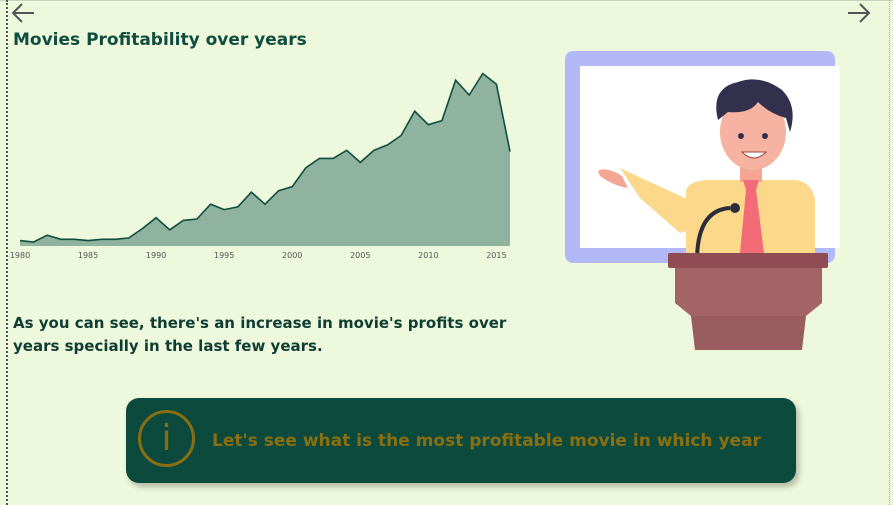 The image size is (893, 505). What do you see at coordinates (156, 255) in the screenshot?
I see `x-tick-label: 1990` at bounding box center [156, 255].